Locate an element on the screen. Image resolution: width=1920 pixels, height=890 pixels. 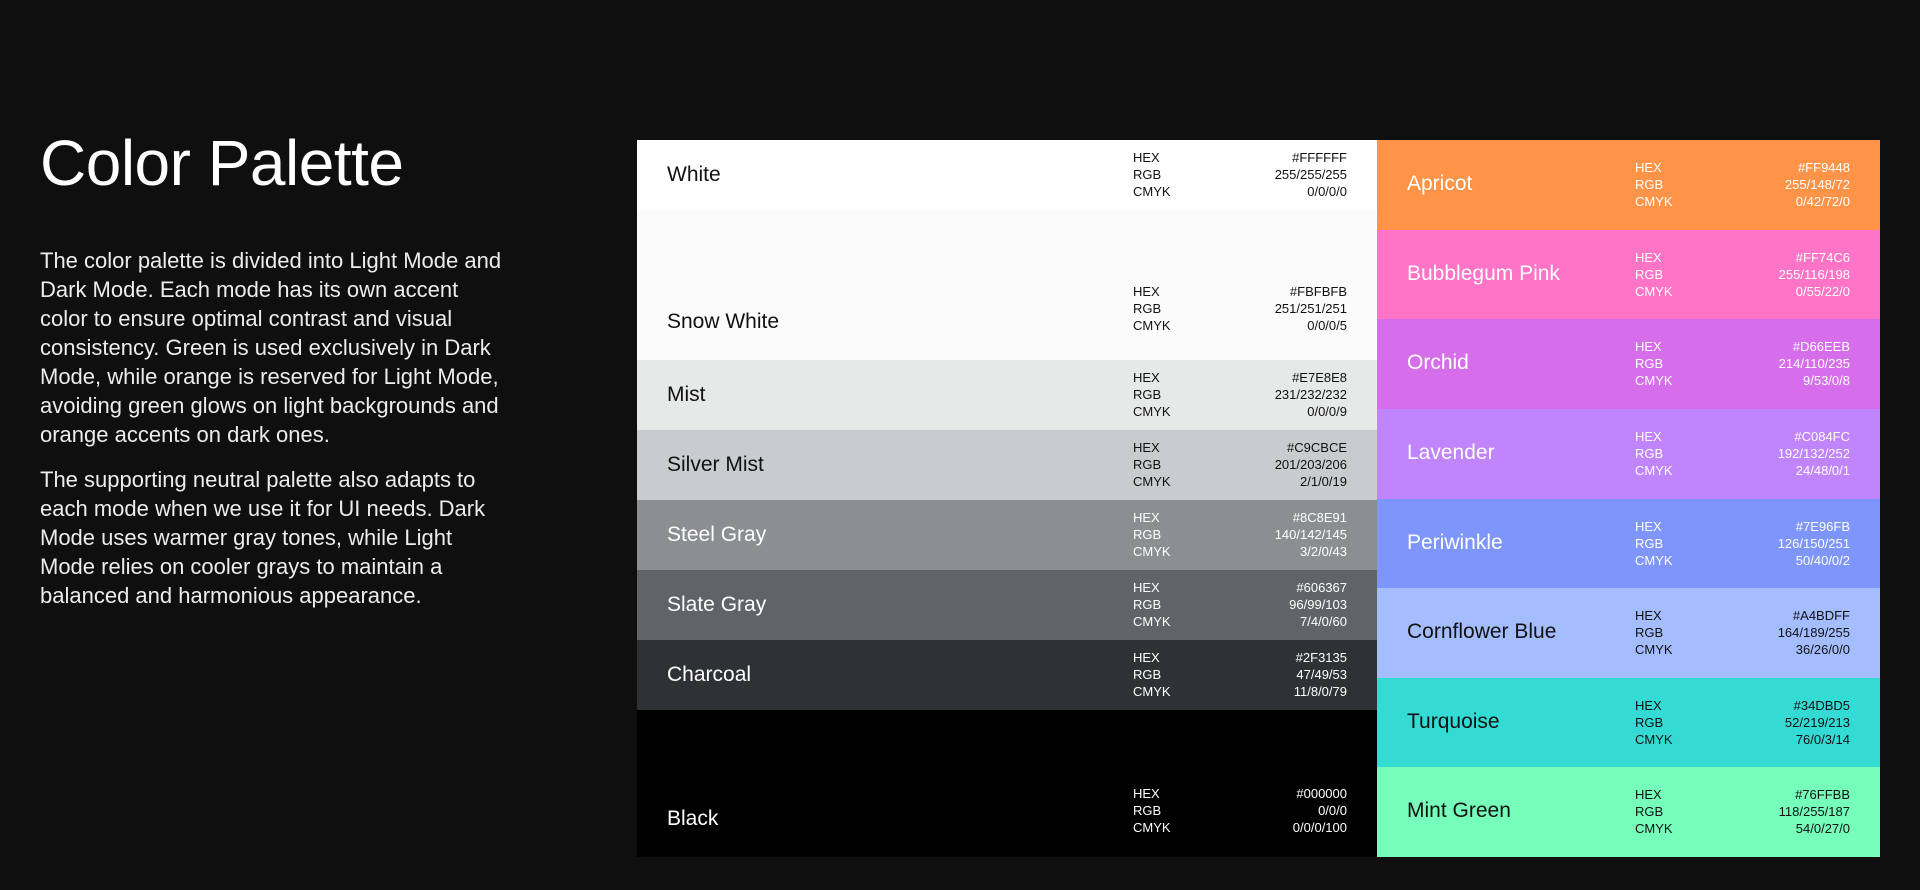
swatch-name: Apricot is located at coordinates (1440, 183).